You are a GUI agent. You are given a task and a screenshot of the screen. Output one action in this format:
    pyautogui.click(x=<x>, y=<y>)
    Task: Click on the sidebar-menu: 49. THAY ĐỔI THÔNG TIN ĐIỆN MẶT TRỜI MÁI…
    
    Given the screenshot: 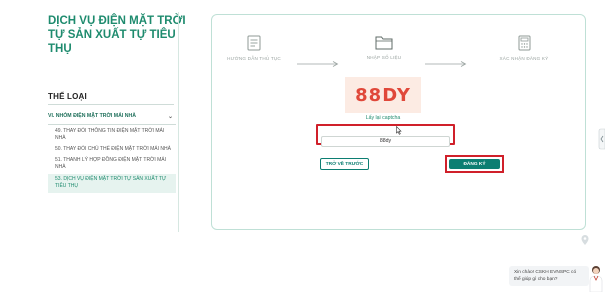 What is the action you would take?
    pyautogui.click(x=112, y=160)
    